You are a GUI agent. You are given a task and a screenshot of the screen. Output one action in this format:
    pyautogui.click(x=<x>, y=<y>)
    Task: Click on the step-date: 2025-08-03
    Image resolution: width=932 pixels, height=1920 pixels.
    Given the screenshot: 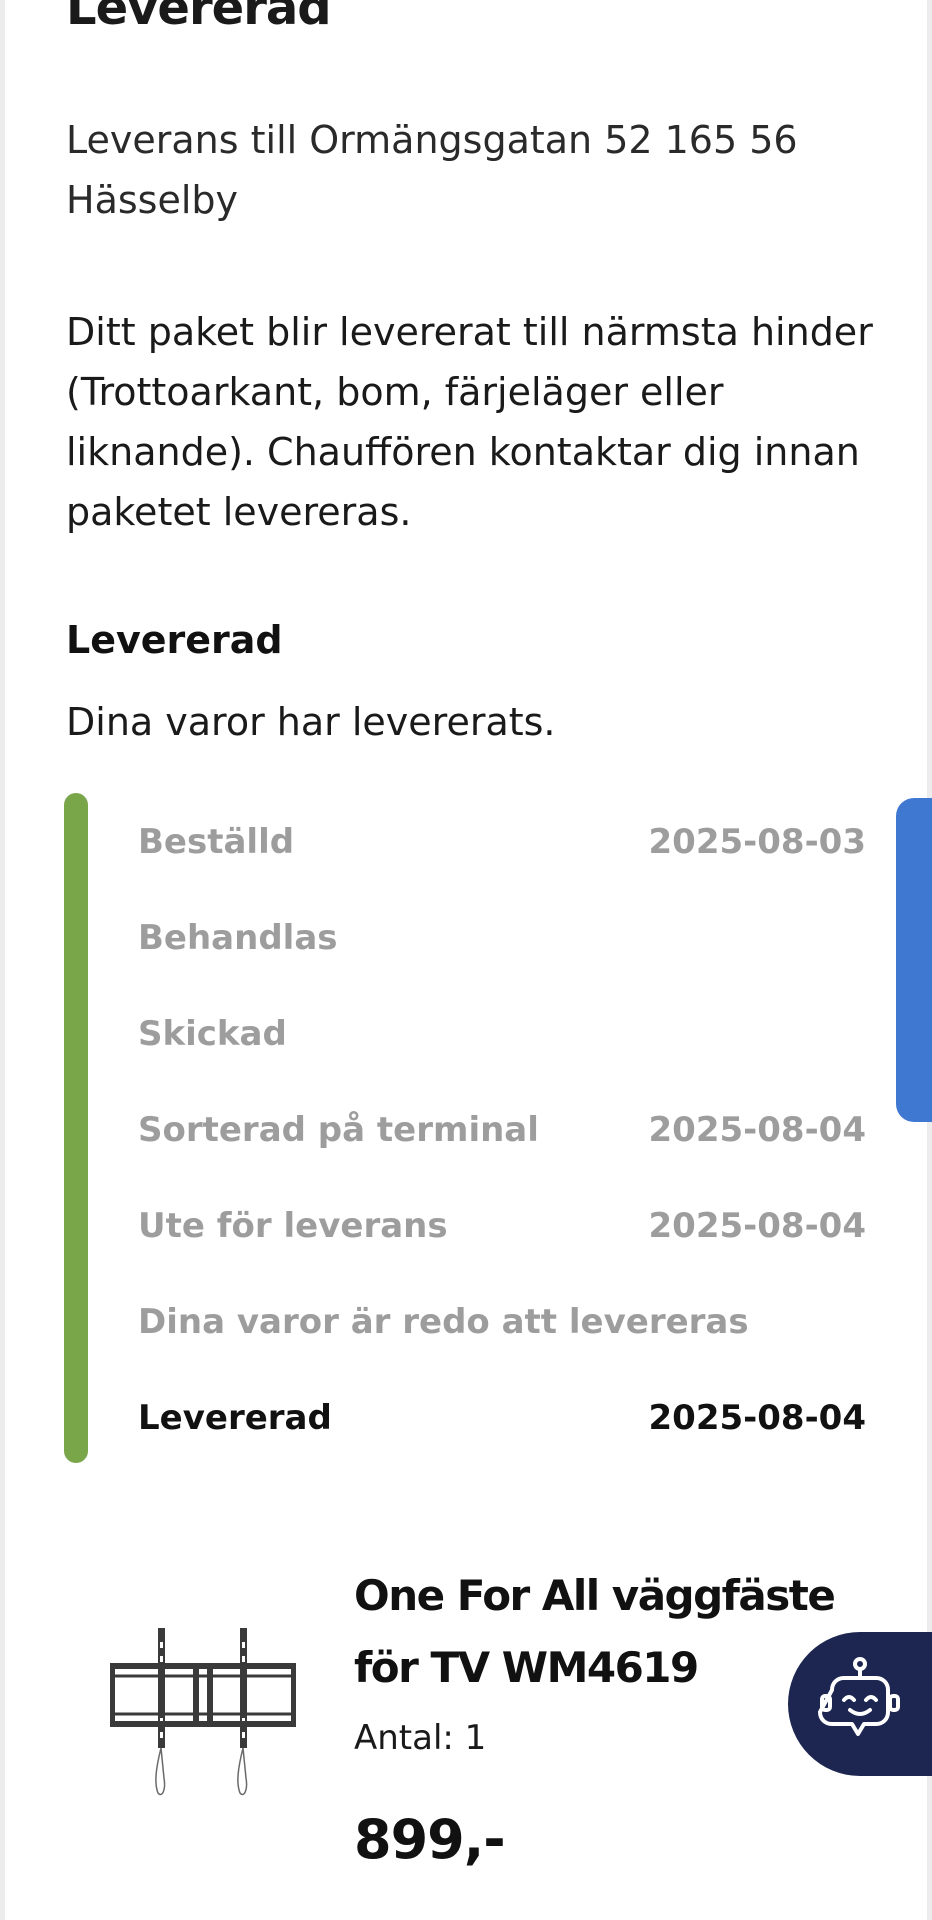 What is the action you would take?
    pyautogui.click(x=757, y=842)
    